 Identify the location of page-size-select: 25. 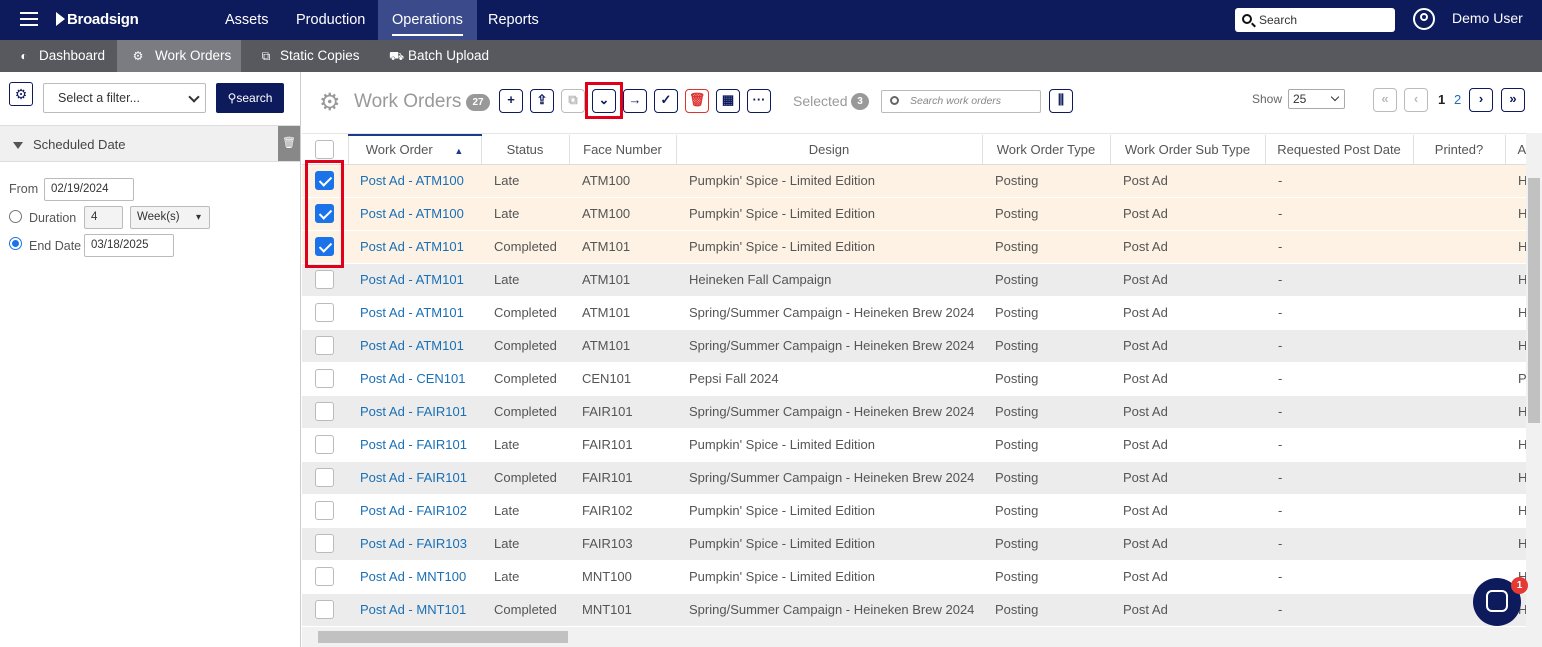
(1316, 99).